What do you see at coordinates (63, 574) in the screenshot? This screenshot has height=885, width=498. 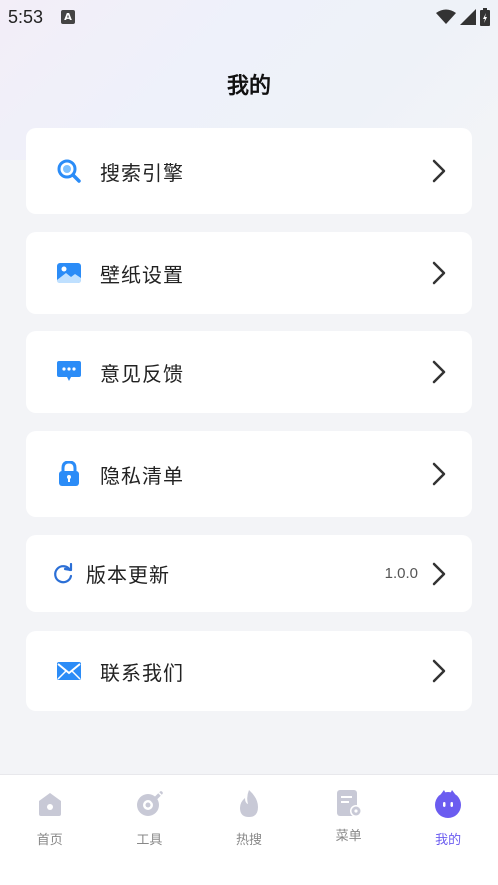 I see `refresh-icon` at bounding box center [63, 574].